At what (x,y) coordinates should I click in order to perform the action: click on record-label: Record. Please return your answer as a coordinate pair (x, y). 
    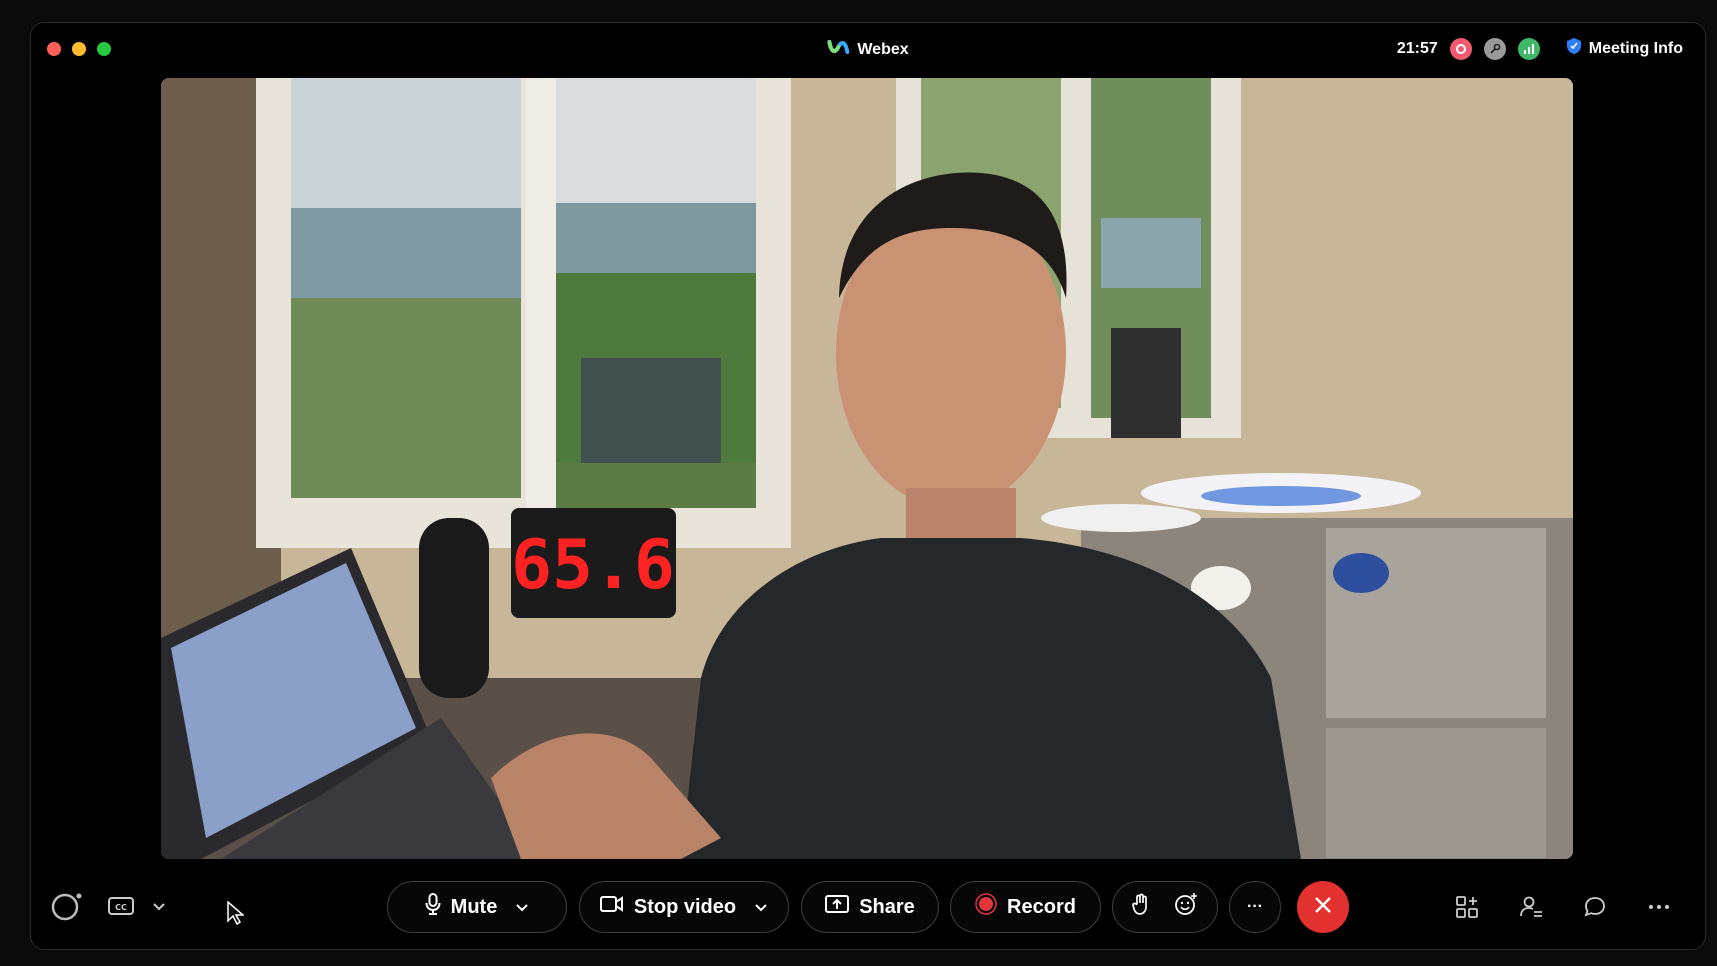
    Looking at the image, I should click on (1041, 906).